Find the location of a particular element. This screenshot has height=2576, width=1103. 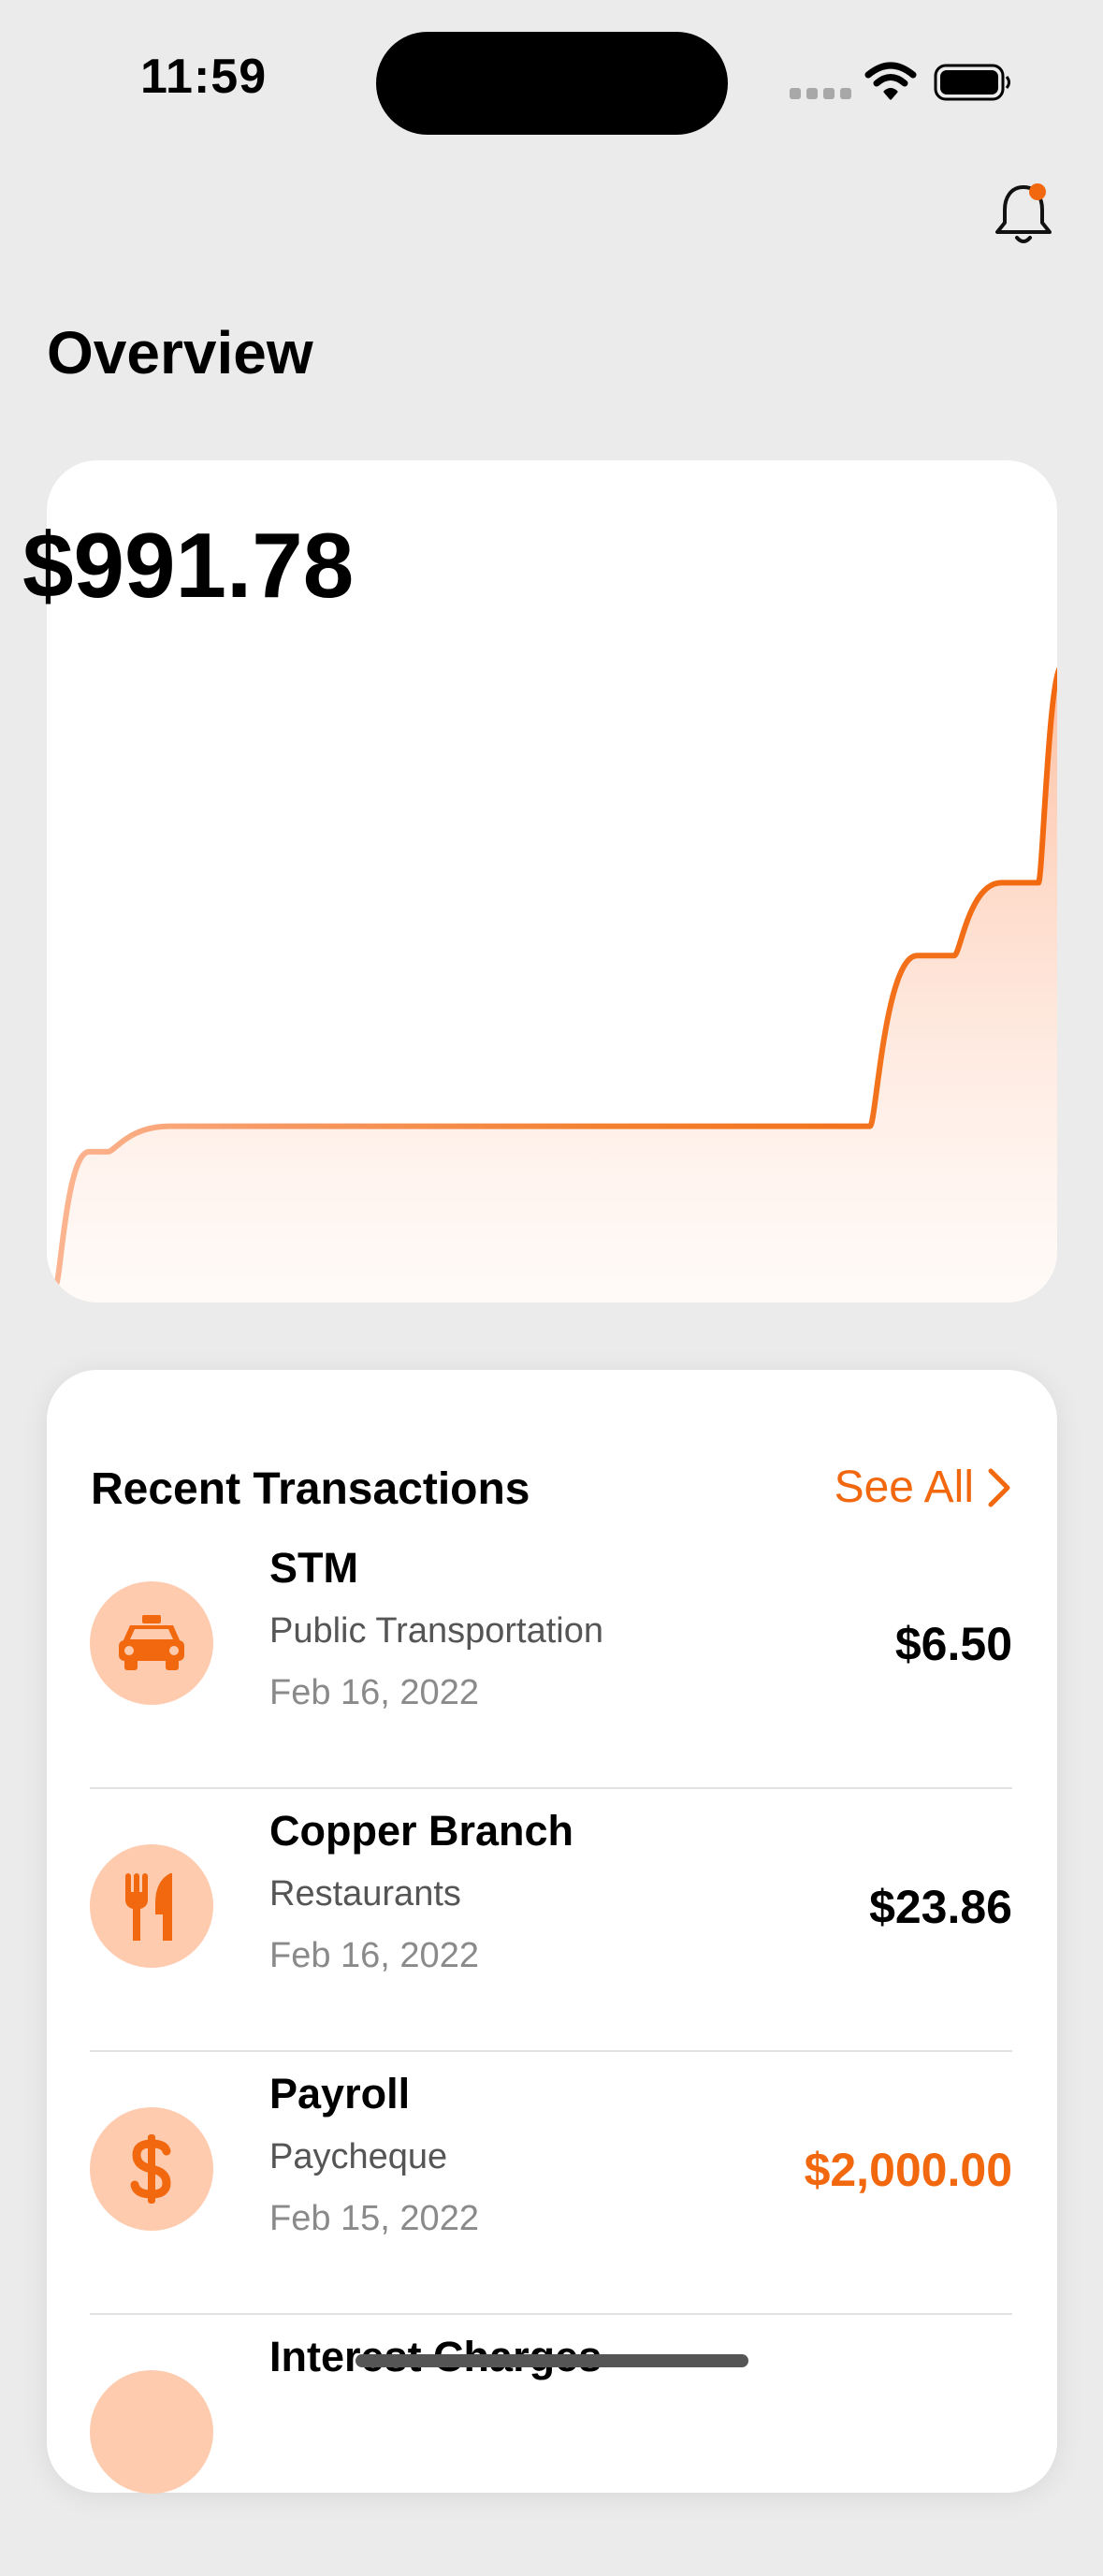

recent-transactions-heading: Recent Transactions is located at coordinates (310, 1489).